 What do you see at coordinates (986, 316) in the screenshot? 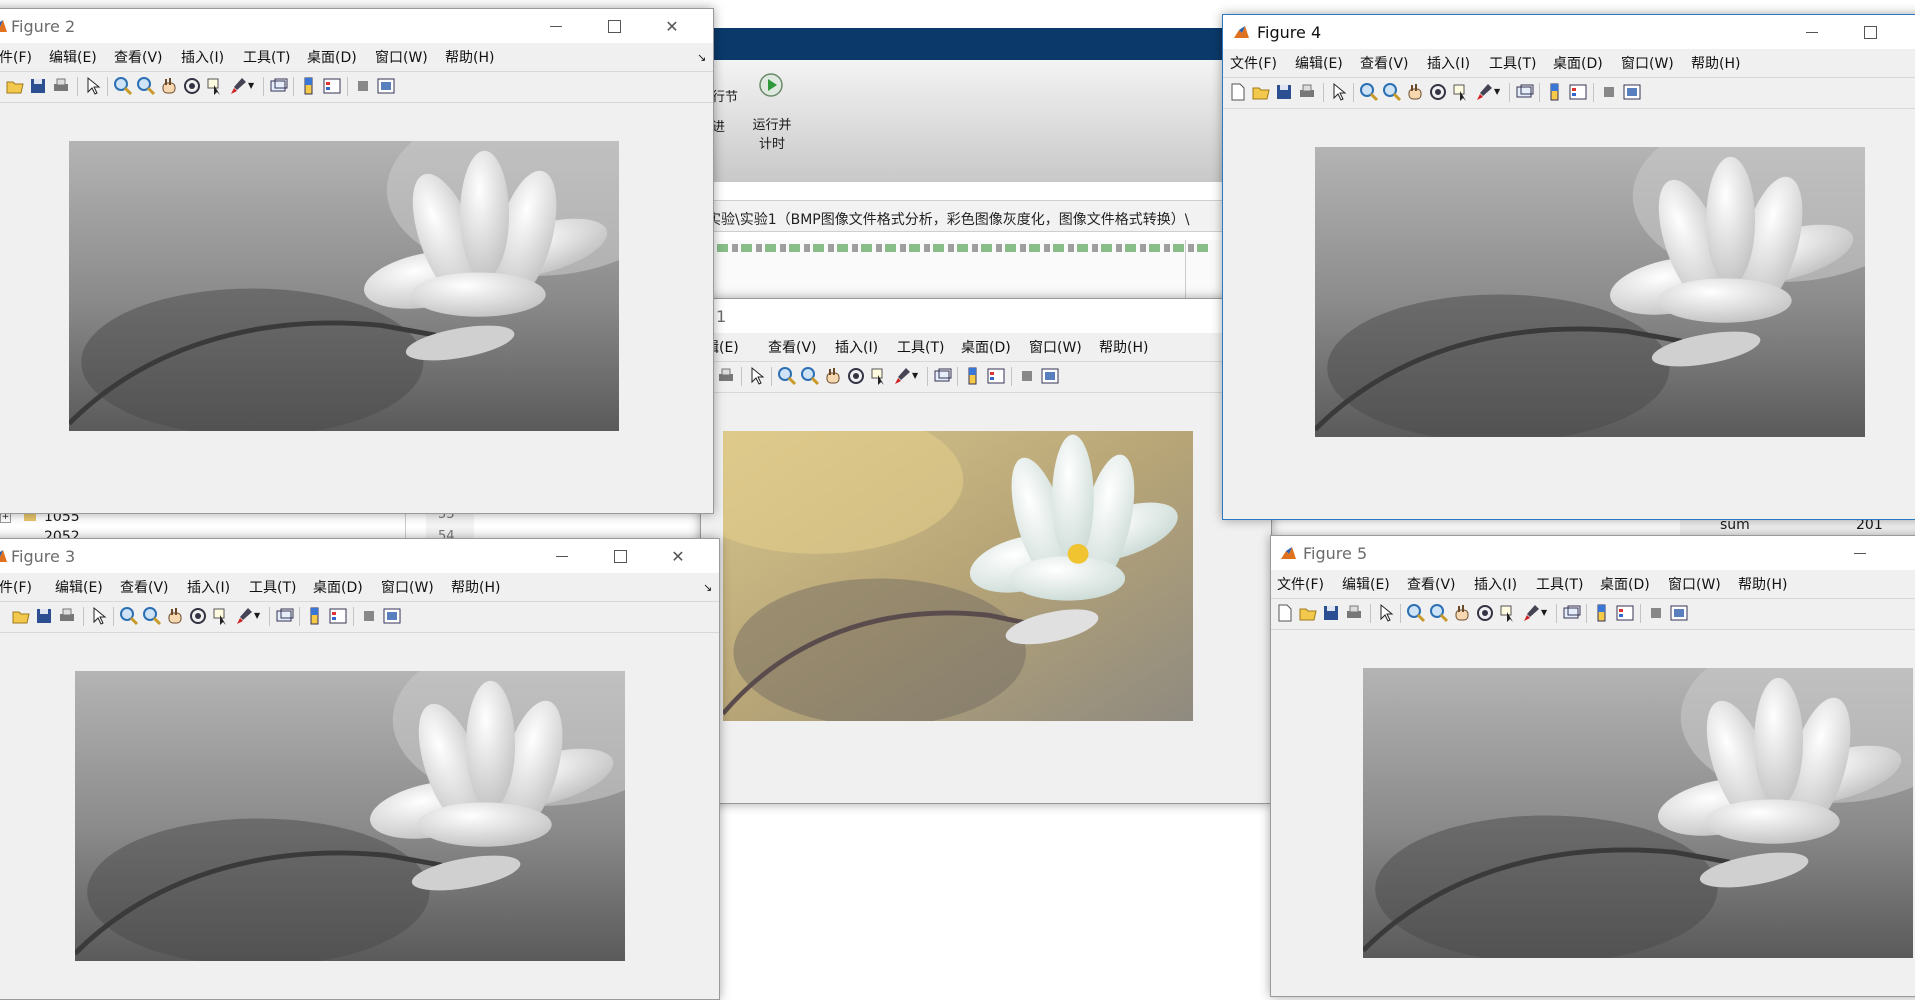
I see `title-bar: 1` at bounding box center [986, 316].